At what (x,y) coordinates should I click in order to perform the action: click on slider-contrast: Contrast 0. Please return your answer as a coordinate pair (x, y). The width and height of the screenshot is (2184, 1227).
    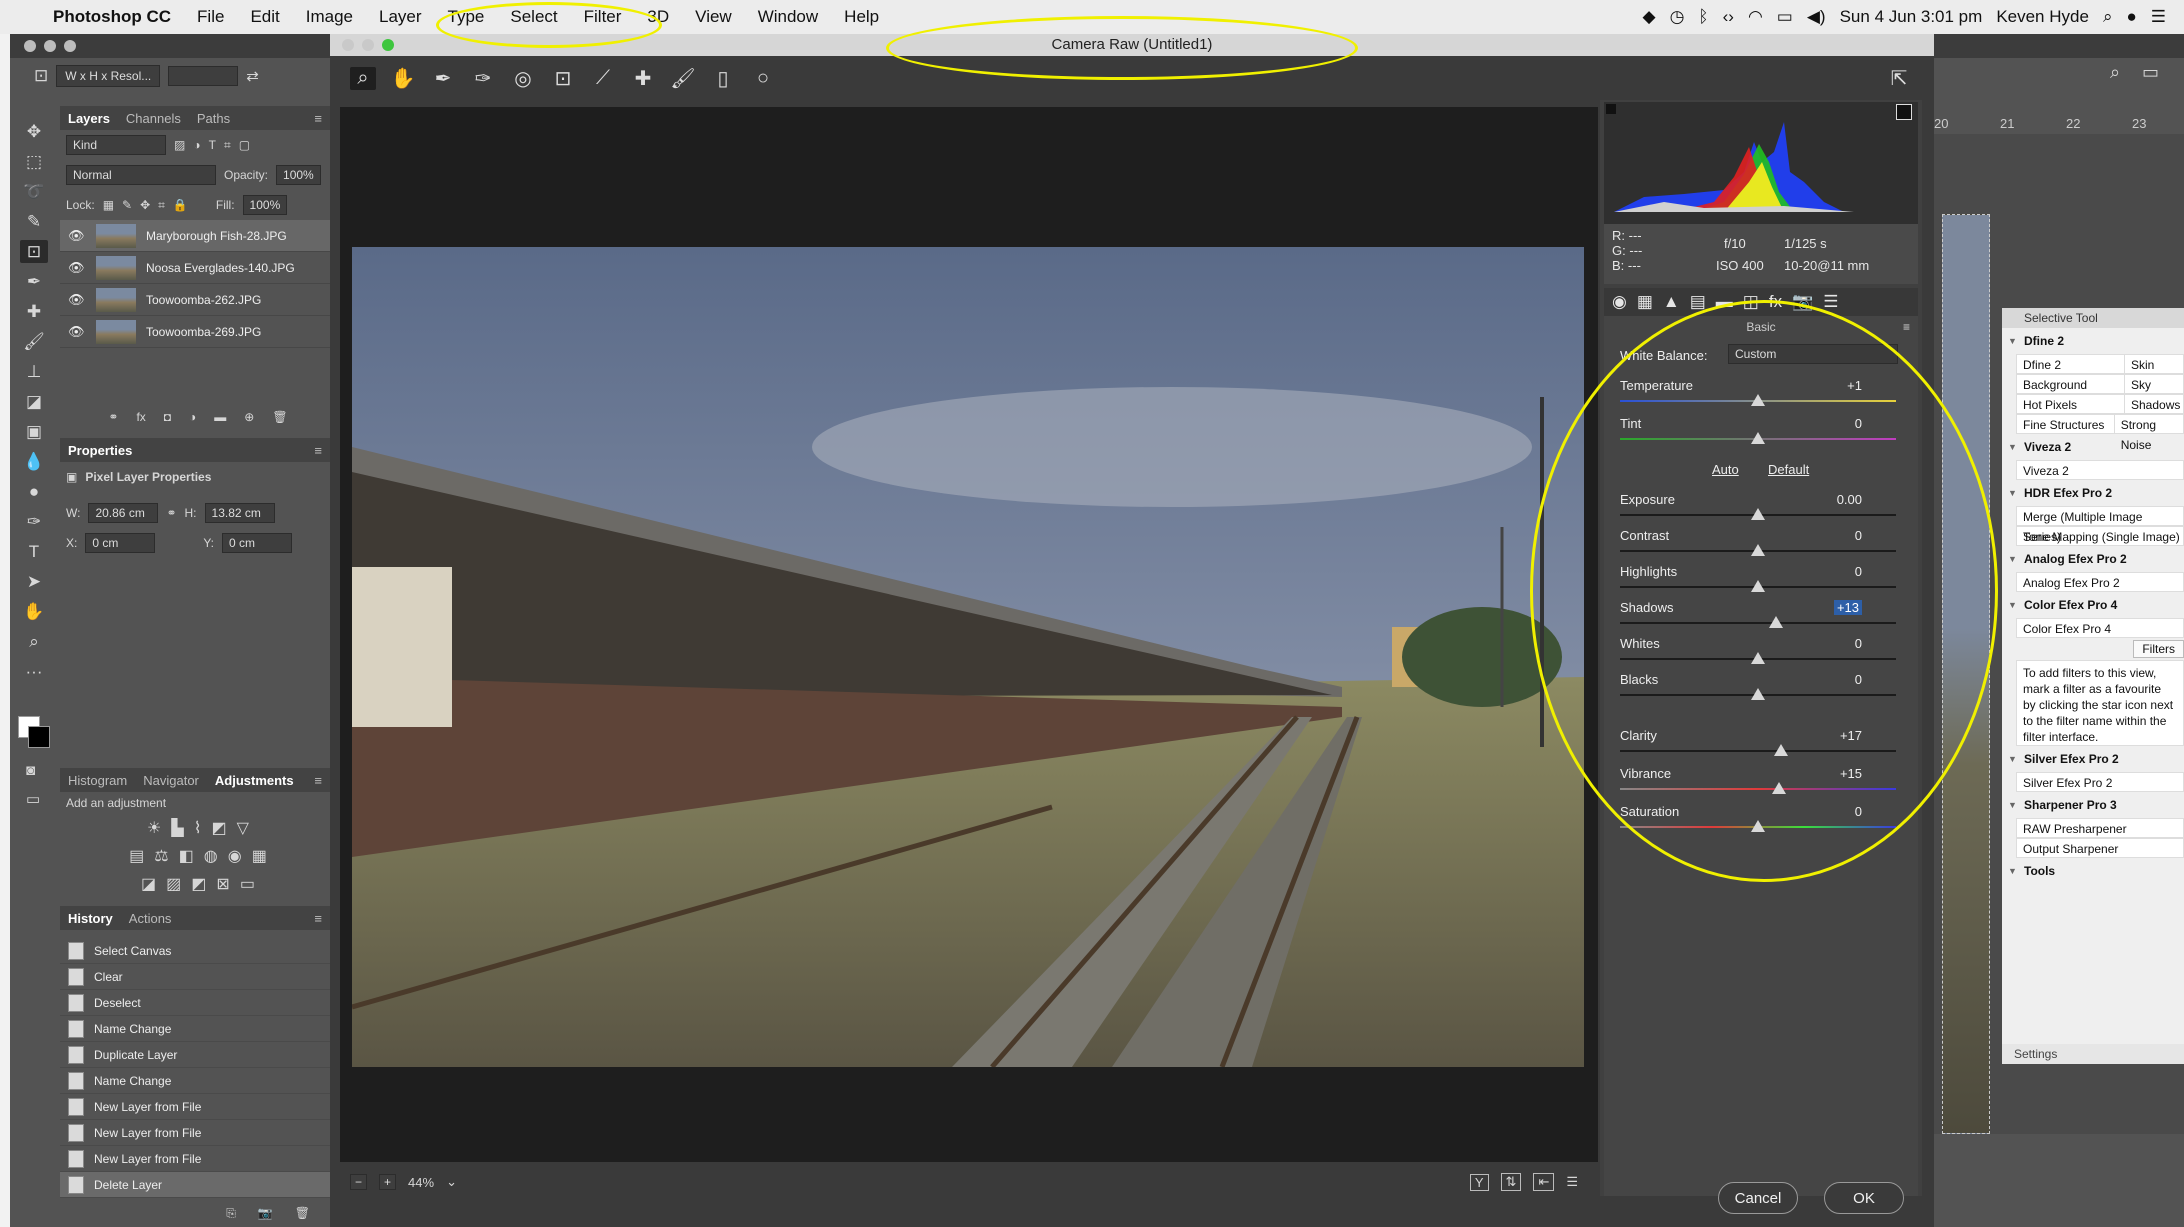
    Looking at the image, I should click on (1758, 548).